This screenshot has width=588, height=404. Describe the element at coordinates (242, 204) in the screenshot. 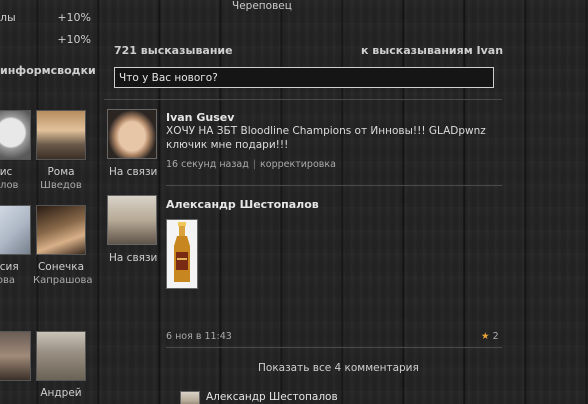

I see `post-author-link: Александр Шестопалов` at that location.